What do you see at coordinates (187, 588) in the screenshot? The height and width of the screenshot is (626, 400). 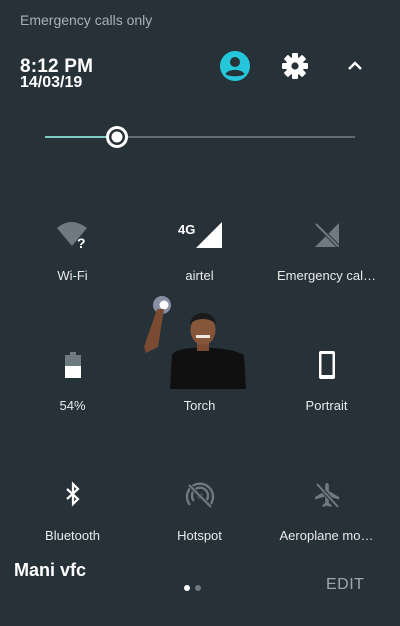 I see `page-dot-active` at bounding box center [187, 588].